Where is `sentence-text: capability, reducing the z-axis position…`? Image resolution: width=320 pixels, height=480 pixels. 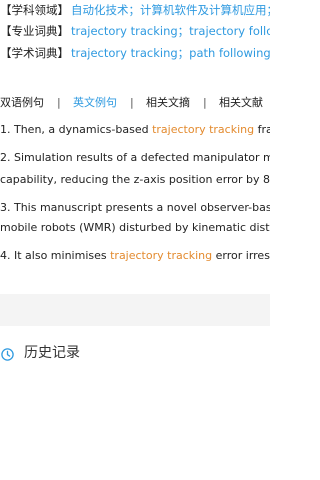
sentence-text: capability, reducing the z-axis position… is located at coordinates (135, 179).